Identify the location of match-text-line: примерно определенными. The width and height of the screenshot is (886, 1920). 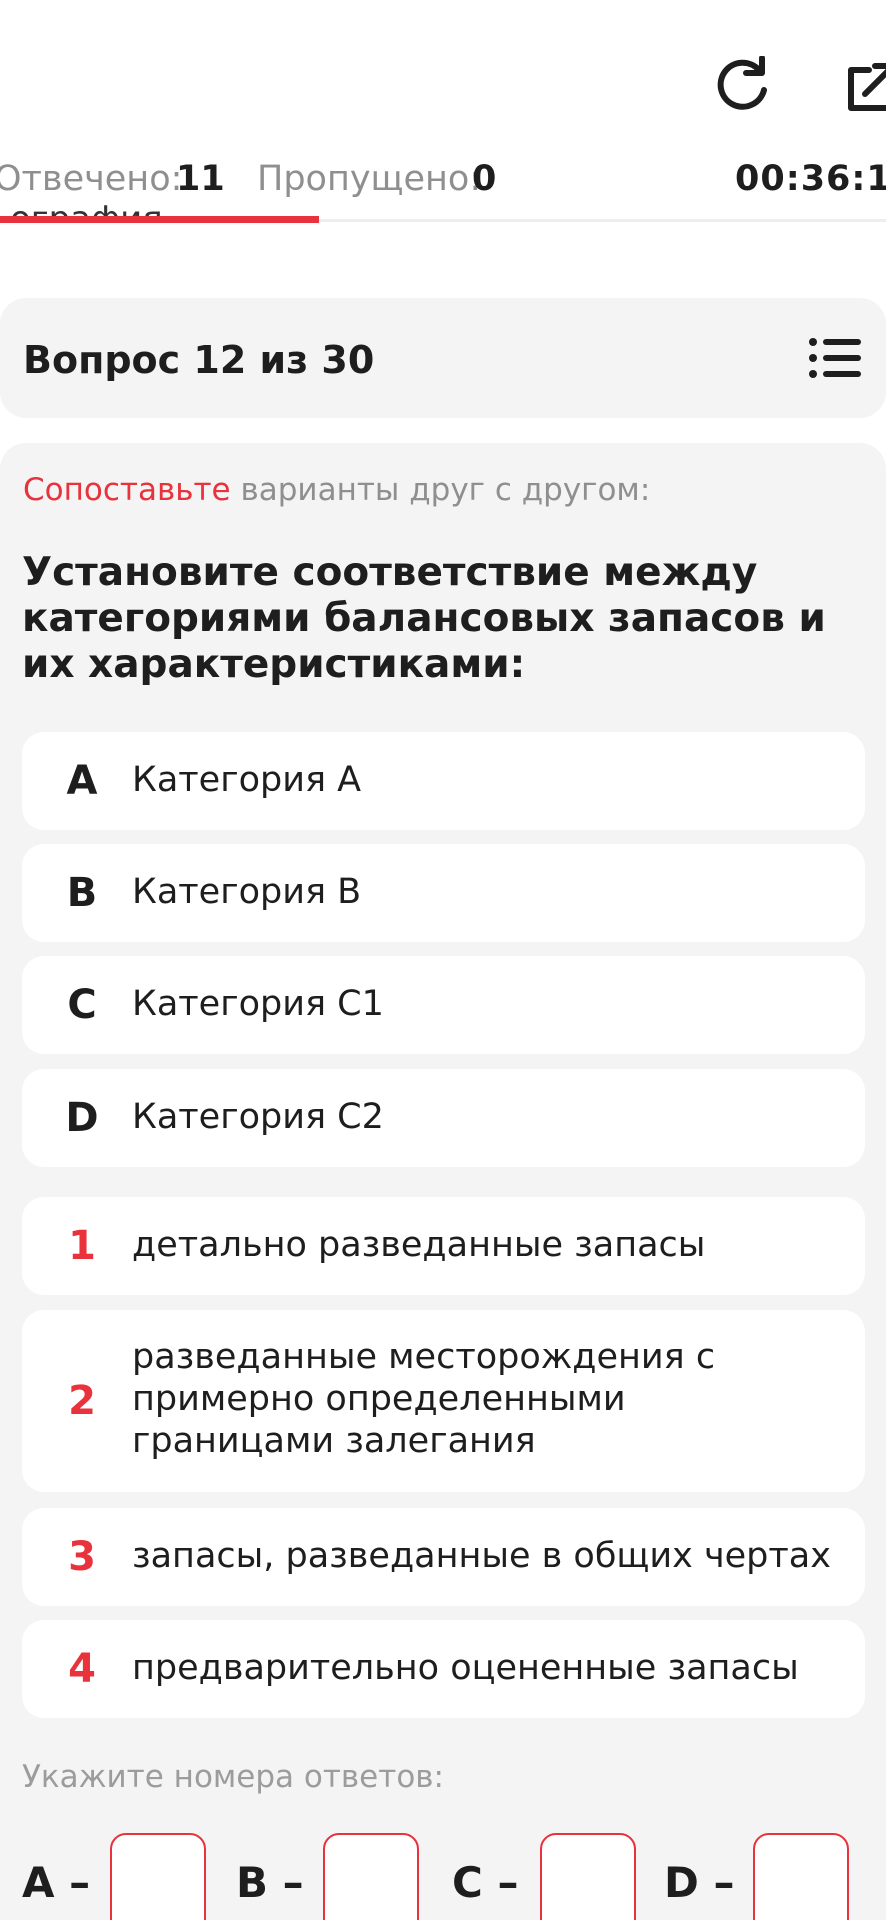
(379, 1399).